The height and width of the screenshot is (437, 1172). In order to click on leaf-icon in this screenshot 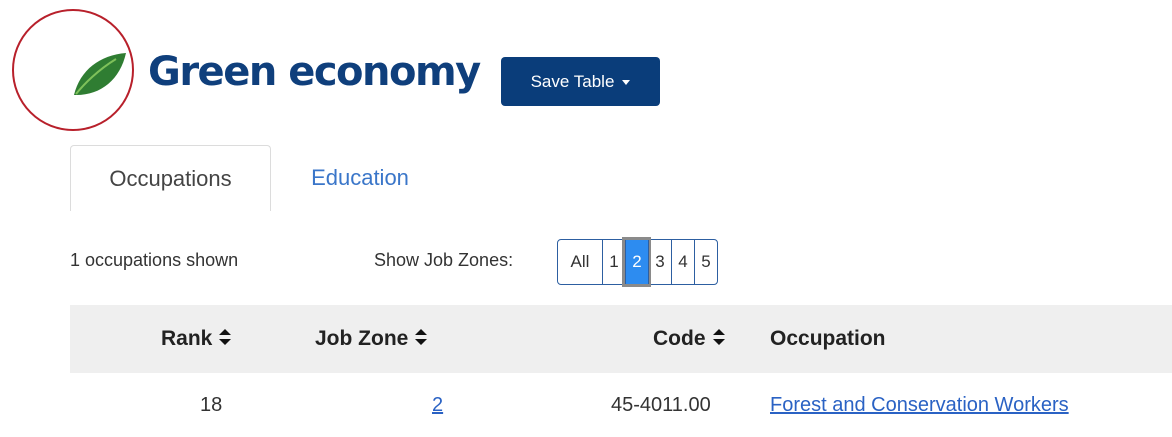, I will do `click(100, 74)`.